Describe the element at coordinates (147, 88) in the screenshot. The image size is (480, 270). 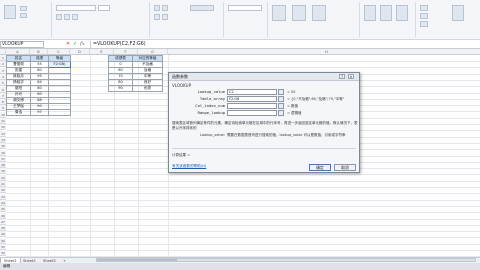
I see `table-cell: 优秀` at that location.